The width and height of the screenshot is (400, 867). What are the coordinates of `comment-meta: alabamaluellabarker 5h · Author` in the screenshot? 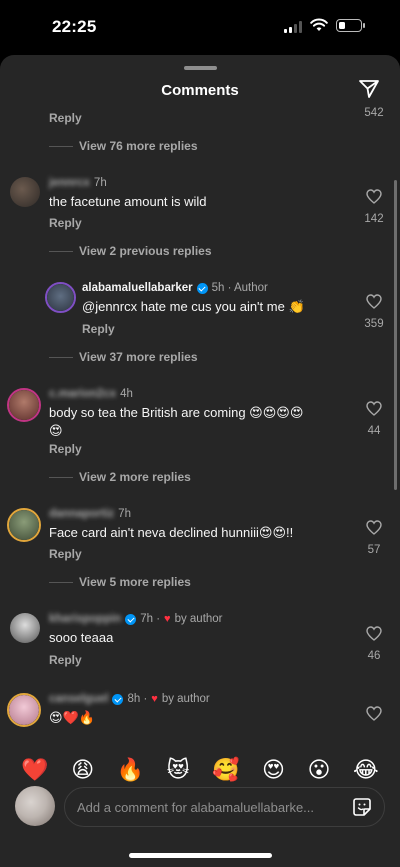 It's located at (175, 288).